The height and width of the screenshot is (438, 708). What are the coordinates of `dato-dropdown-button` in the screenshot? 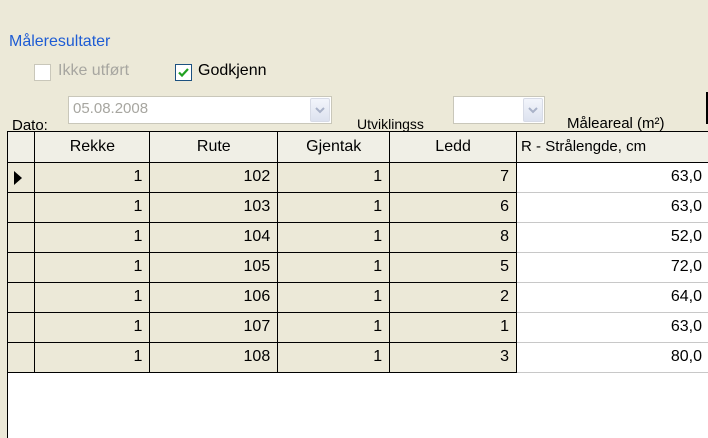 It's located at (320, 110).